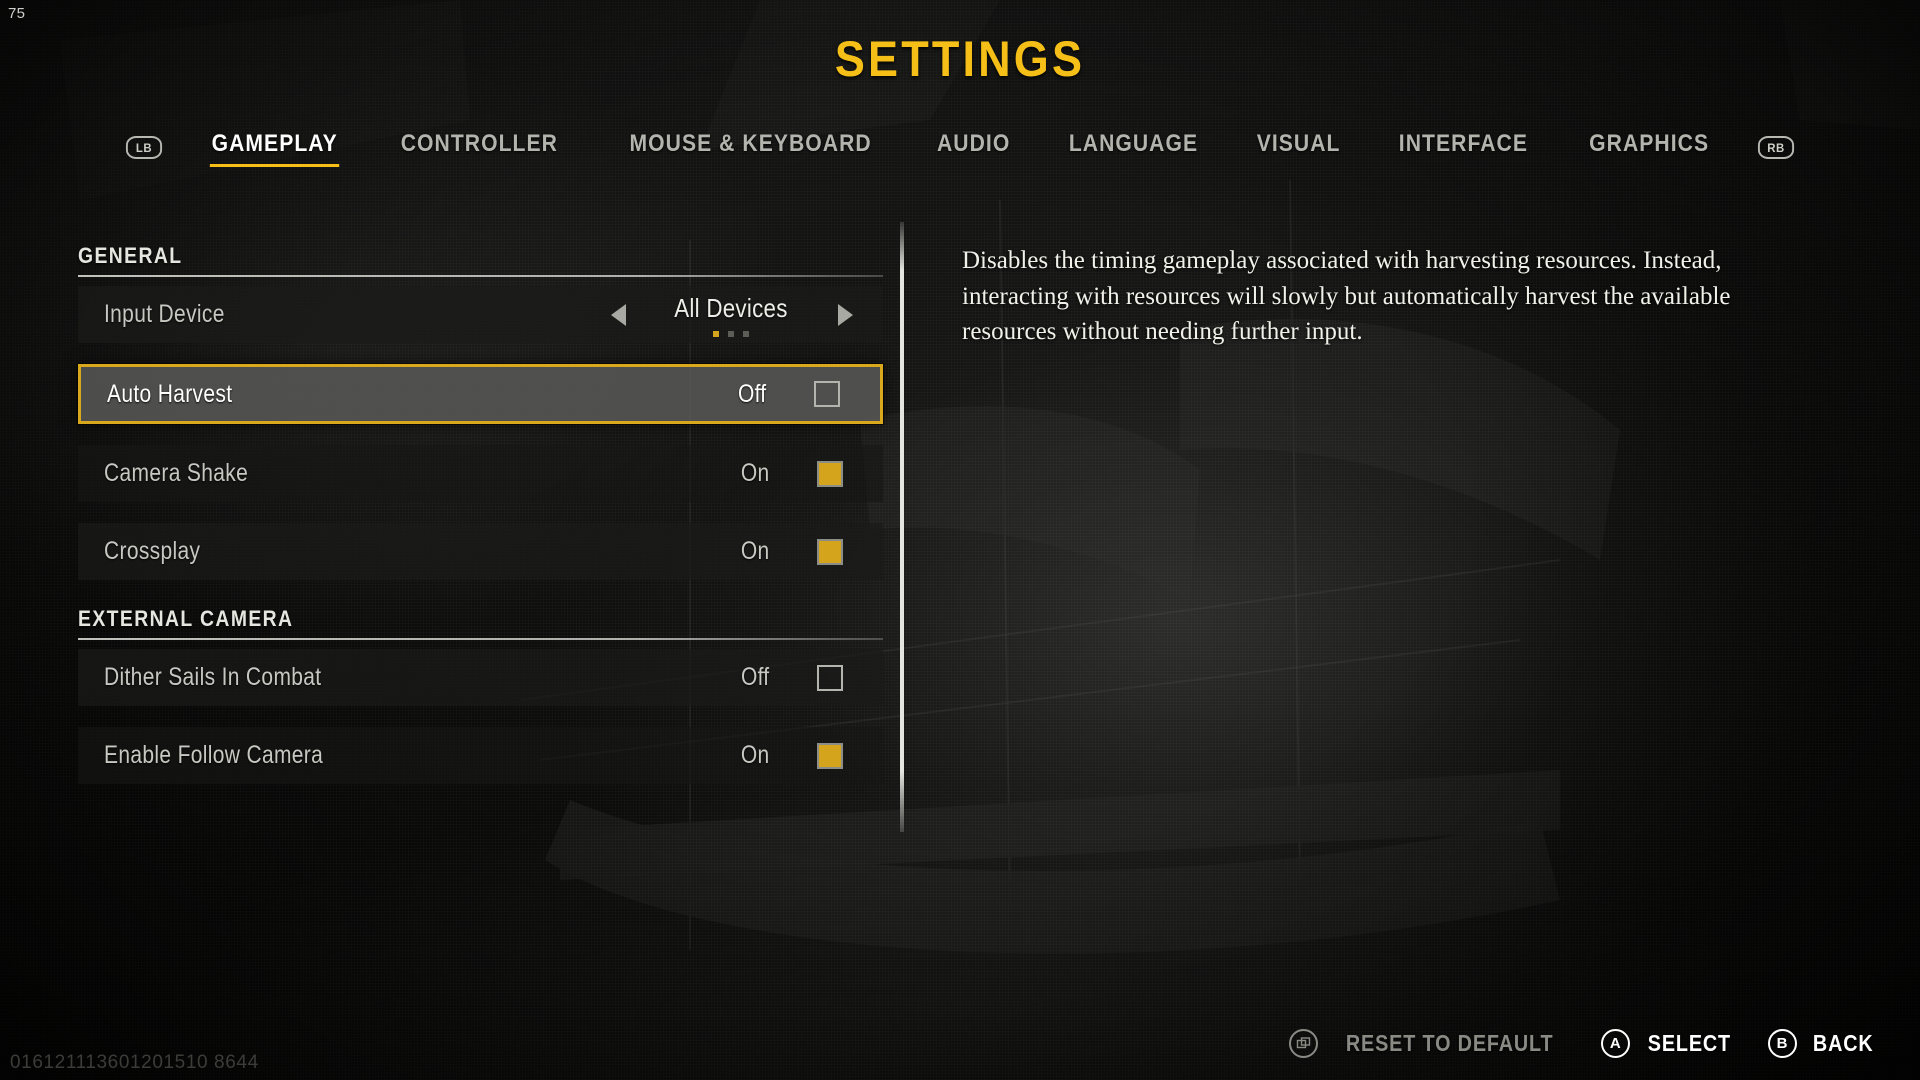 This screenshot has width=1920, height=1080. Describe the element at coordinates (731, 307) in the screenshot. I see `setting-value: All Devices` at that location.